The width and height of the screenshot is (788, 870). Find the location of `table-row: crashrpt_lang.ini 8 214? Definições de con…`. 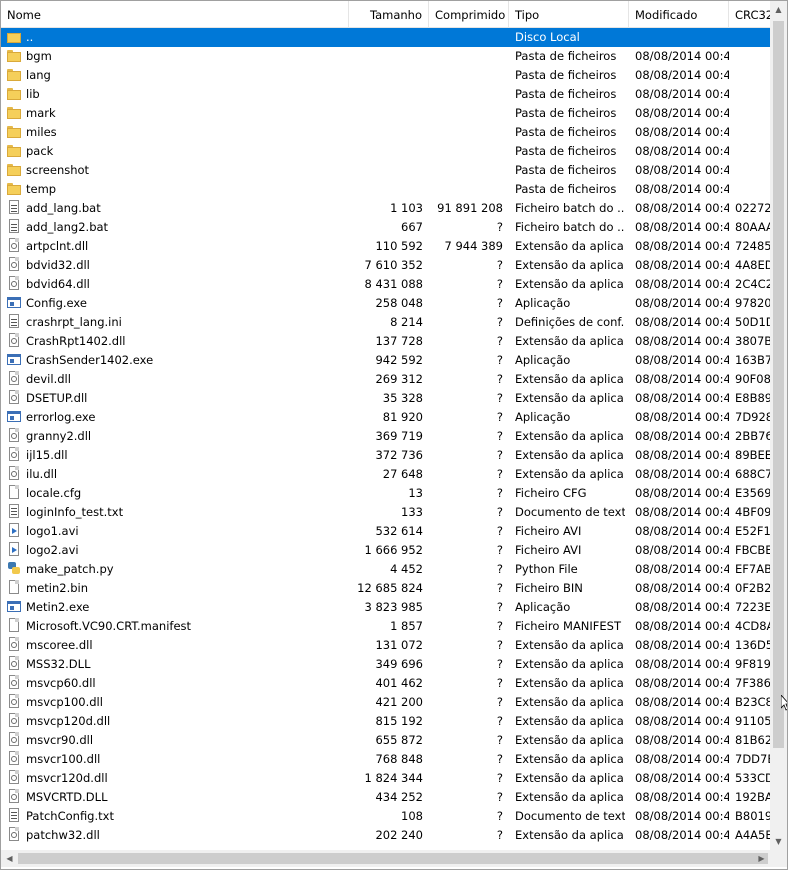

table-row: crashrpt_lang.ini 8 214? Definições de con… is located at coordinates (385, 322).